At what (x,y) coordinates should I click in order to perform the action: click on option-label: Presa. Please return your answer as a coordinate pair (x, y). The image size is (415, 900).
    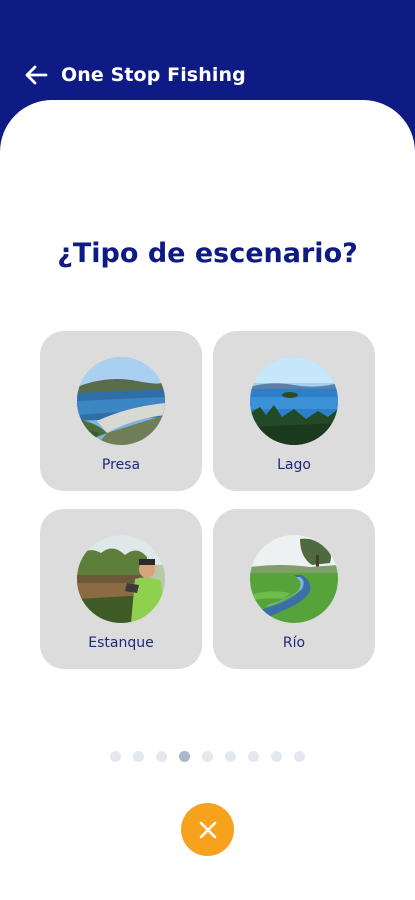
    Looking at the image, I should click on (121, 465).